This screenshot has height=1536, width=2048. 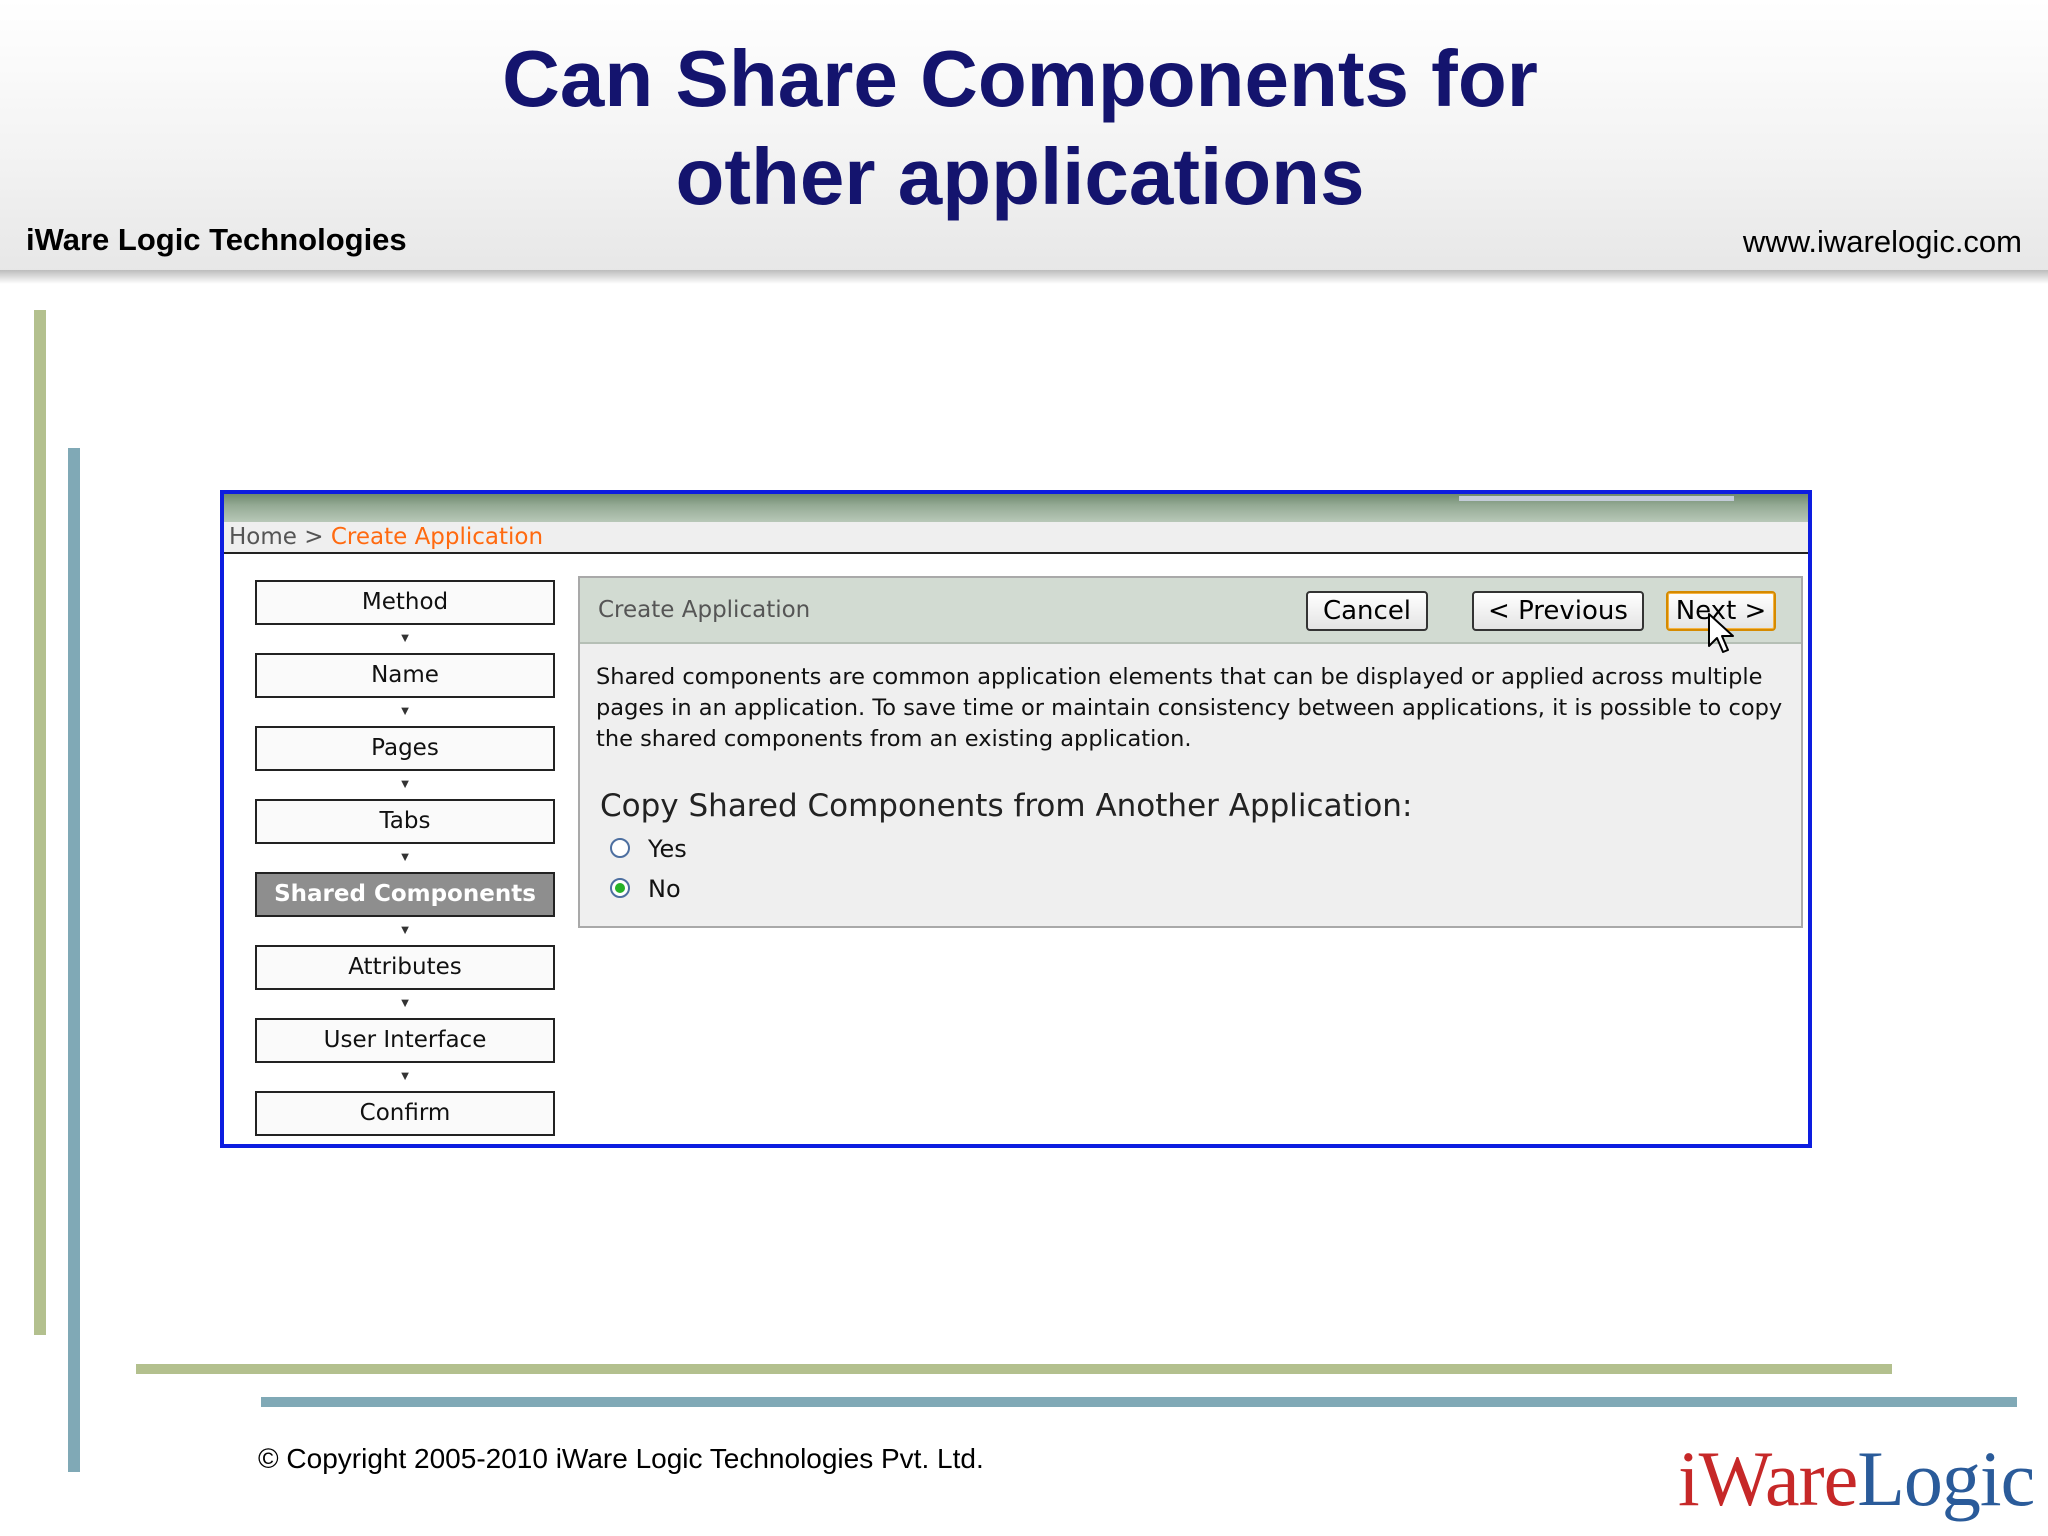 I want to click on panel-title: Create Application, so click(x=704, y=610).